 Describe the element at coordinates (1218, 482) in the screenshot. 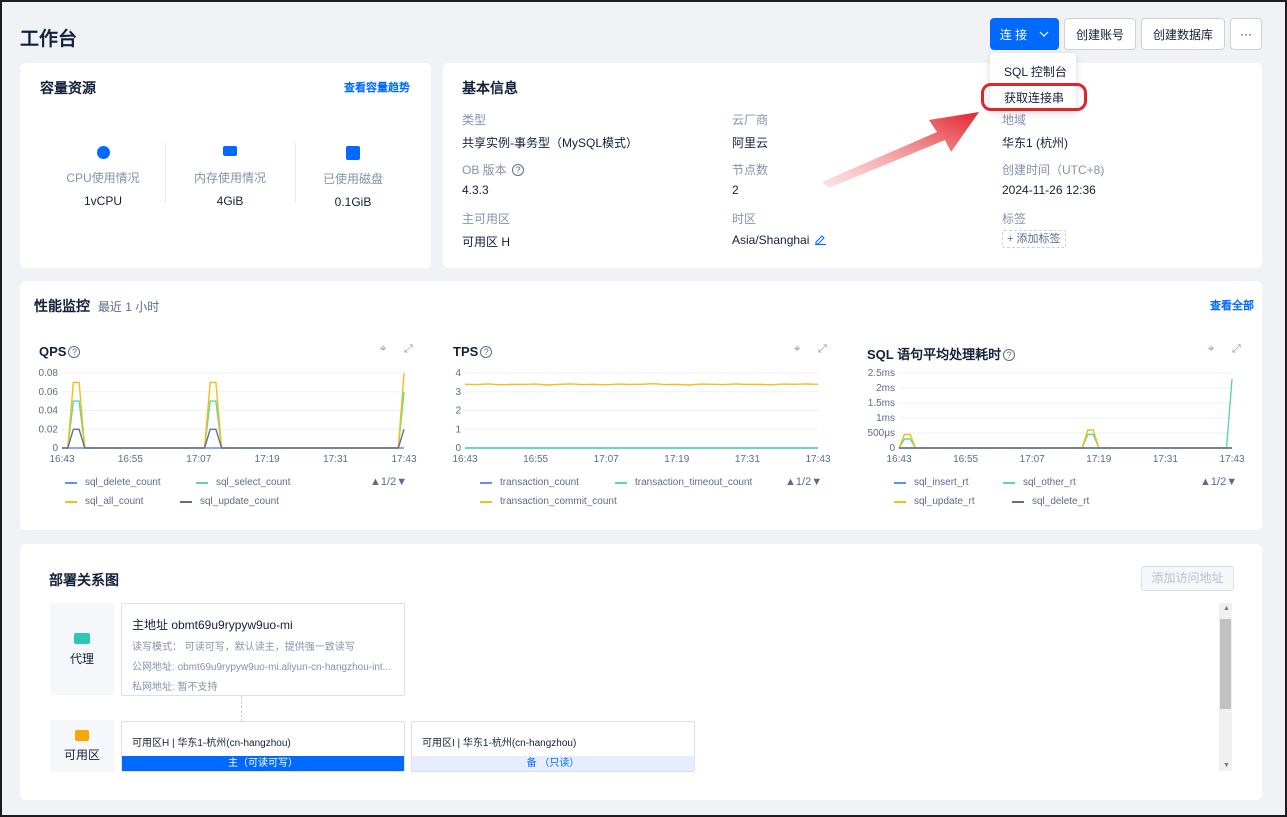

I see `legend-pager: ▲1/2▼` at that location.